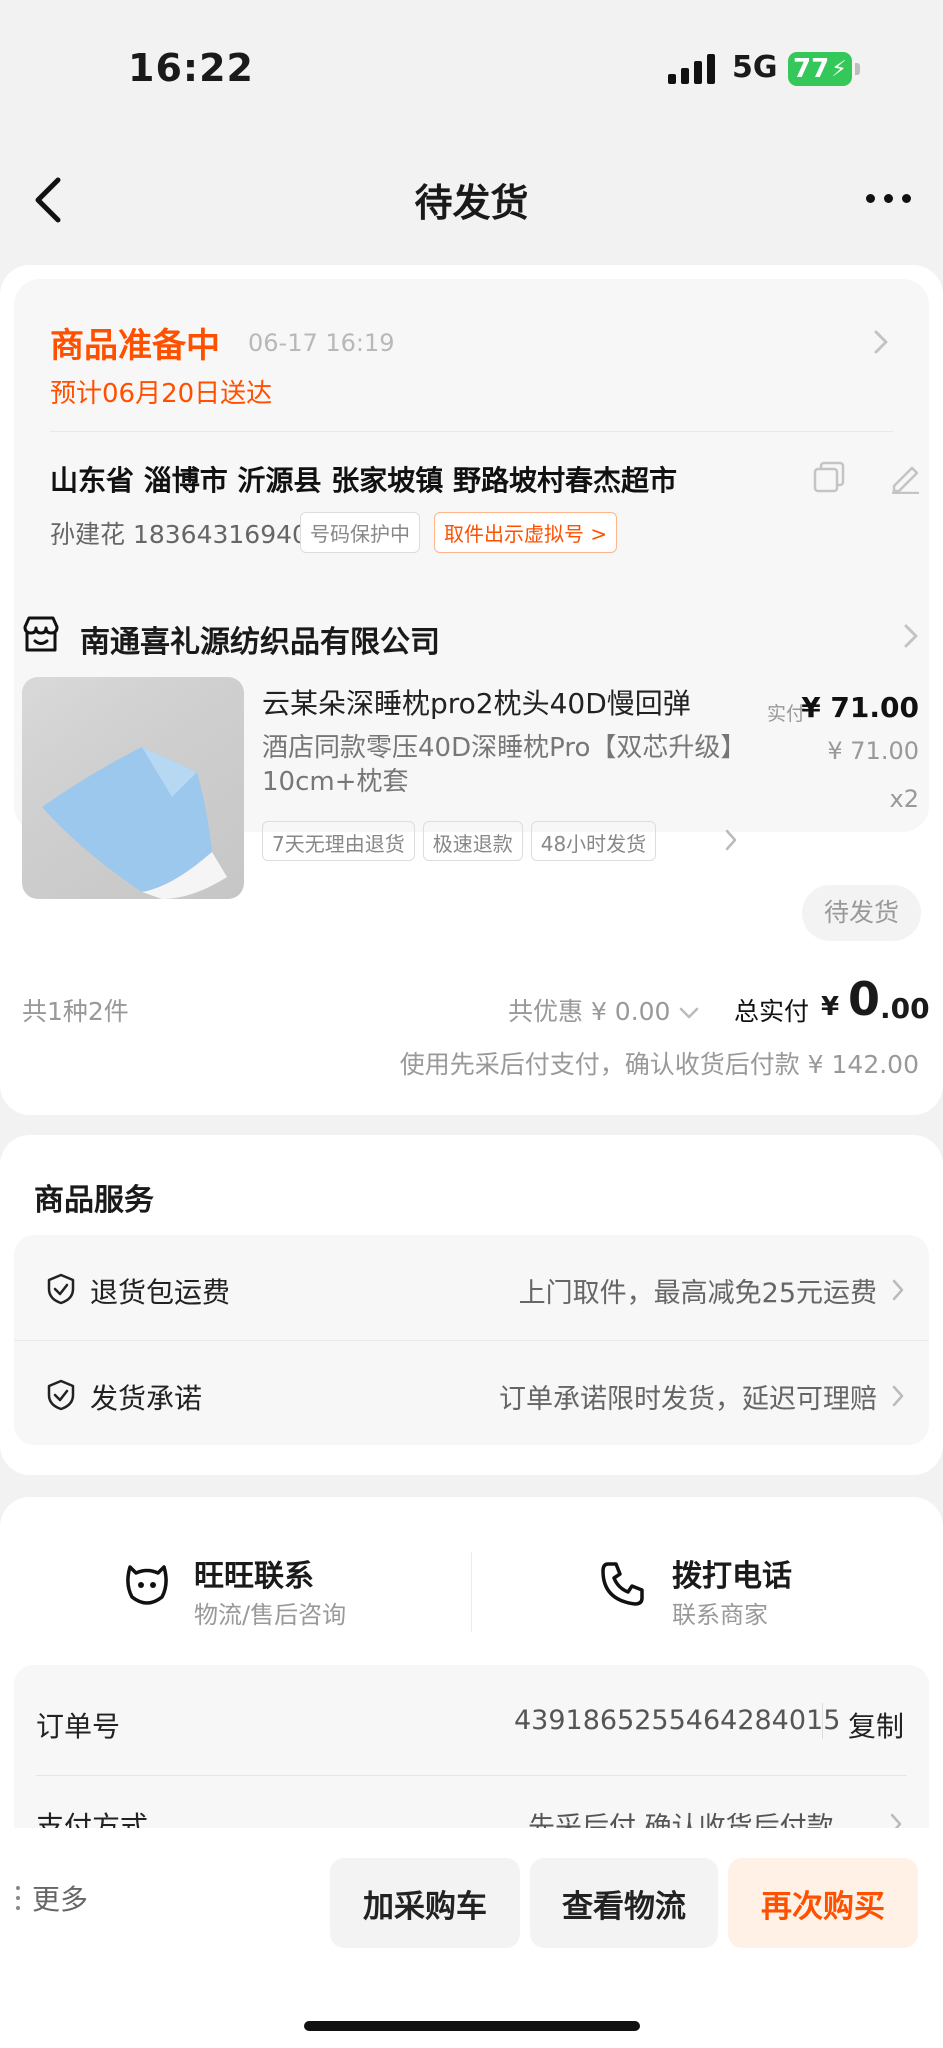 This screenshot has width=943, height=2048. I want to click on total-amount: 0, so click(864, 999).